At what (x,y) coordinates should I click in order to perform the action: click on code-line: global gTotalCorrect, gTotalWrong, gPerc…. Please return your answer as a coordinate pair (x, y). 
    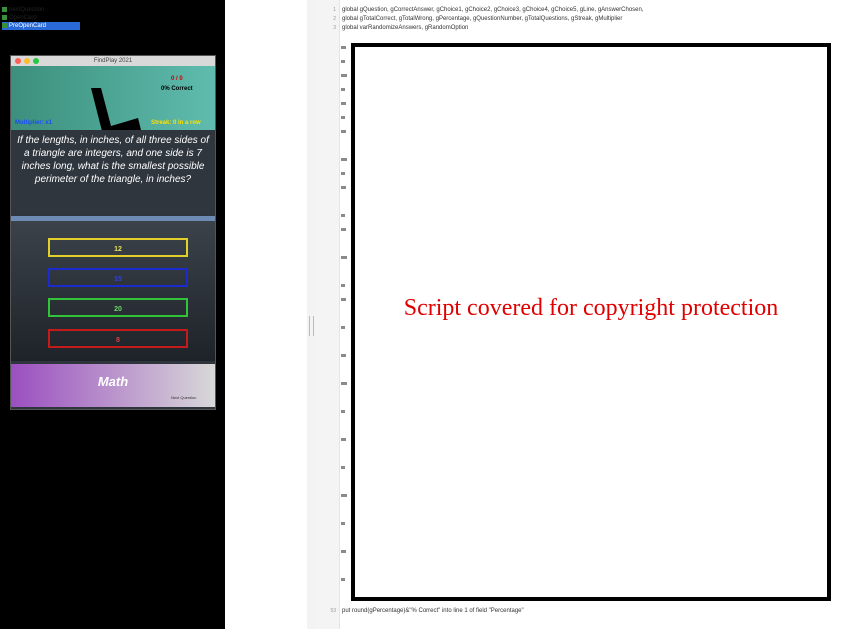
    Looking at the image, I should click on (482, 19).